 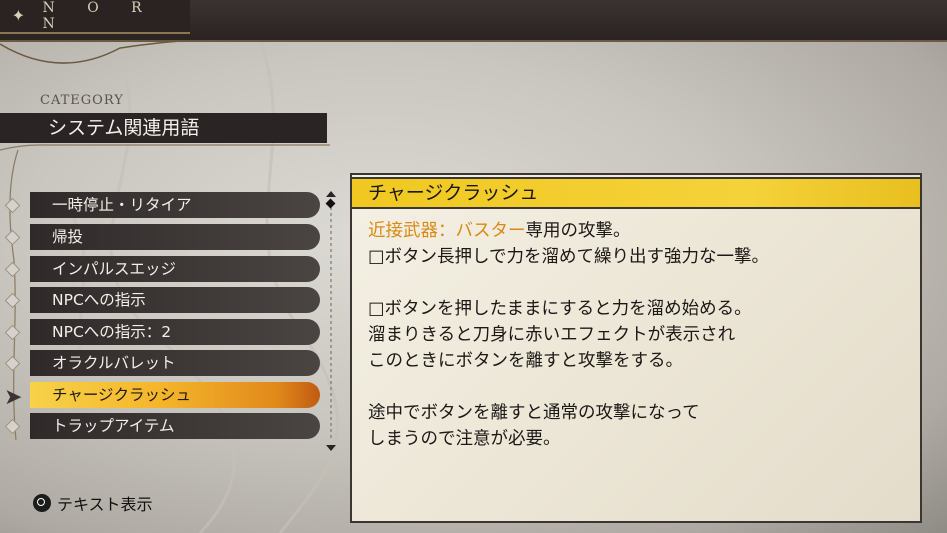 What do you see at coordinates (13, 397) in the screenshot?
I see `selection-cursor-icon: ➤` at bounding box center [13, 397].